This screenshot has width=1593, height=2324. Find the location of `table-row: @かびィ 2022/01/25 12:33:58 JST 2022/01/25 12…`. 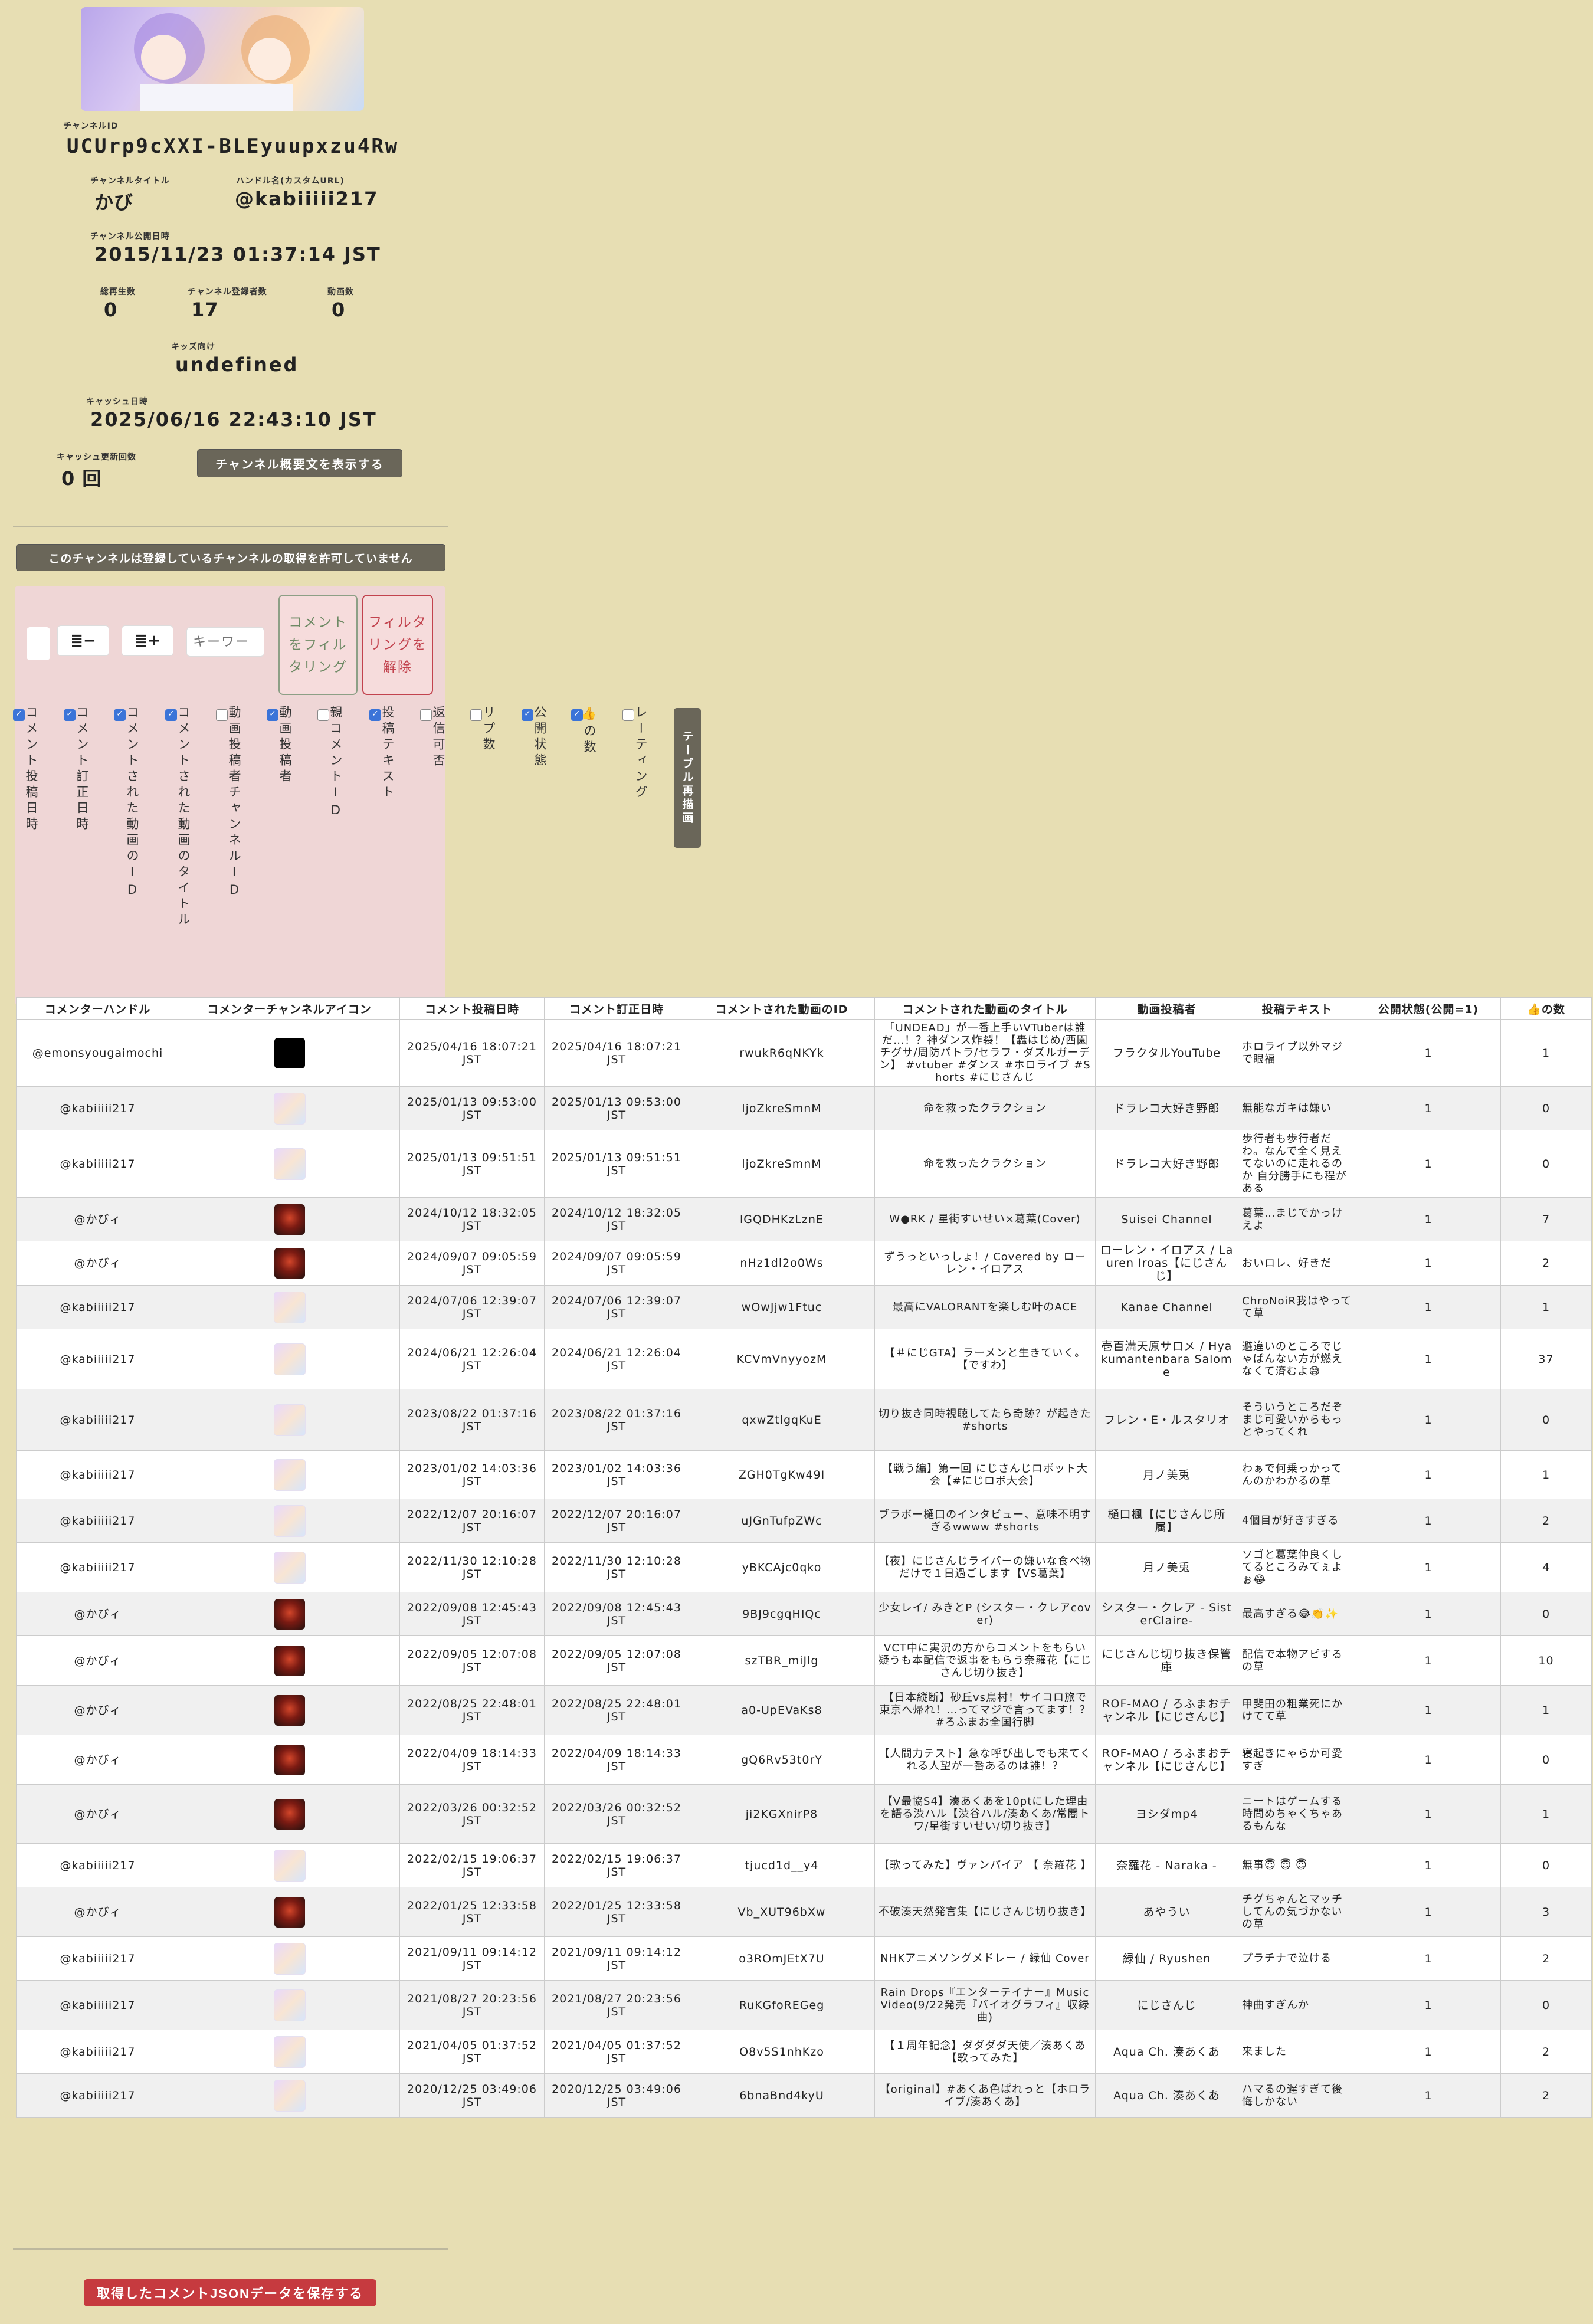

table-row: @かびィ 2022/01/25 12:33:58 JST 2022/01/25 12… is located at coordinates (804, 1912).